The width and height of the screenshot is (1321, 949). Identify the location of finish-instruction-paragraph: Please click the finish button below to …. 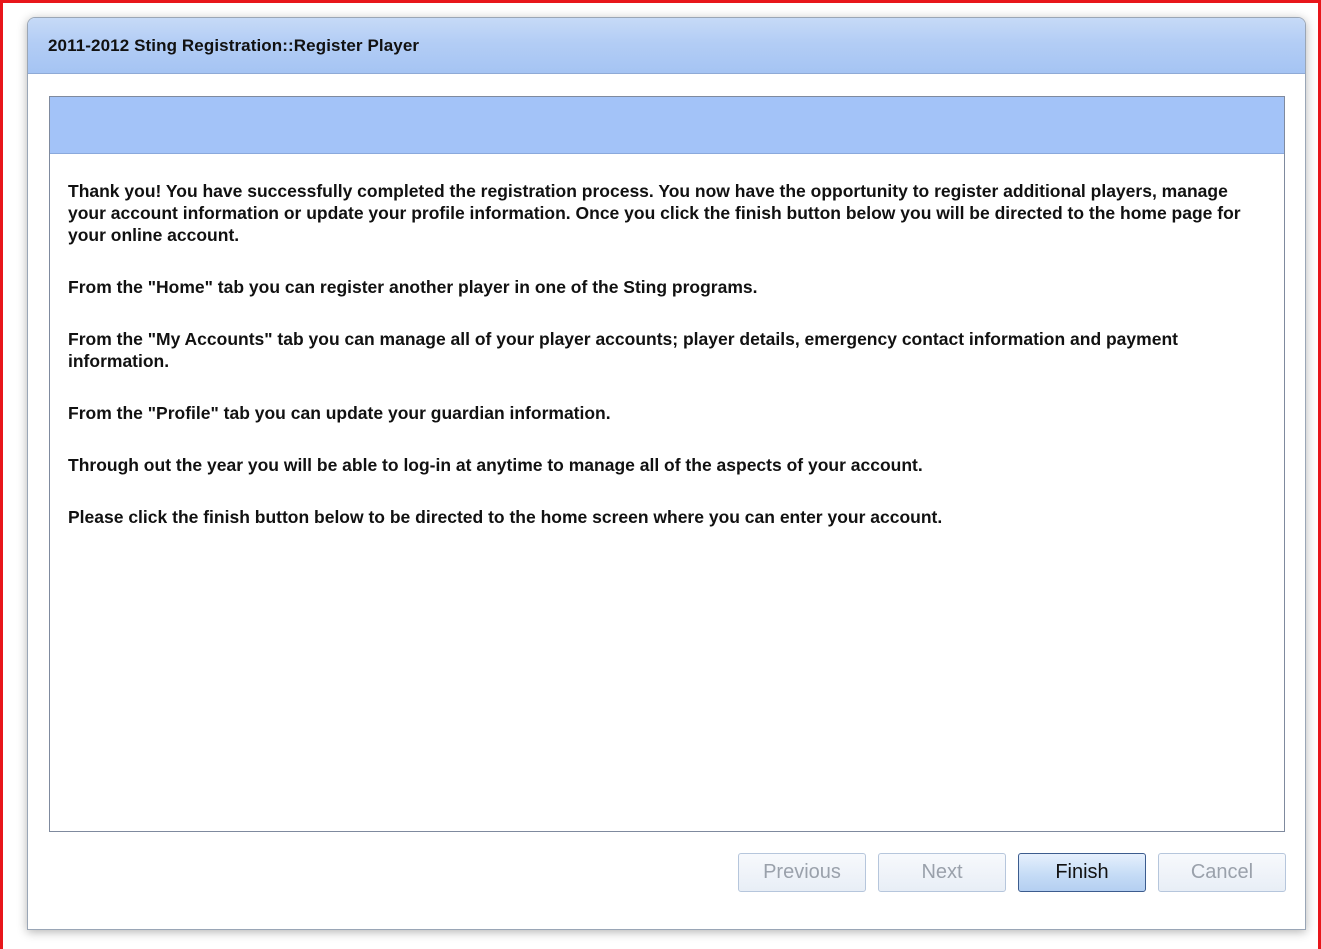
(505, 517).